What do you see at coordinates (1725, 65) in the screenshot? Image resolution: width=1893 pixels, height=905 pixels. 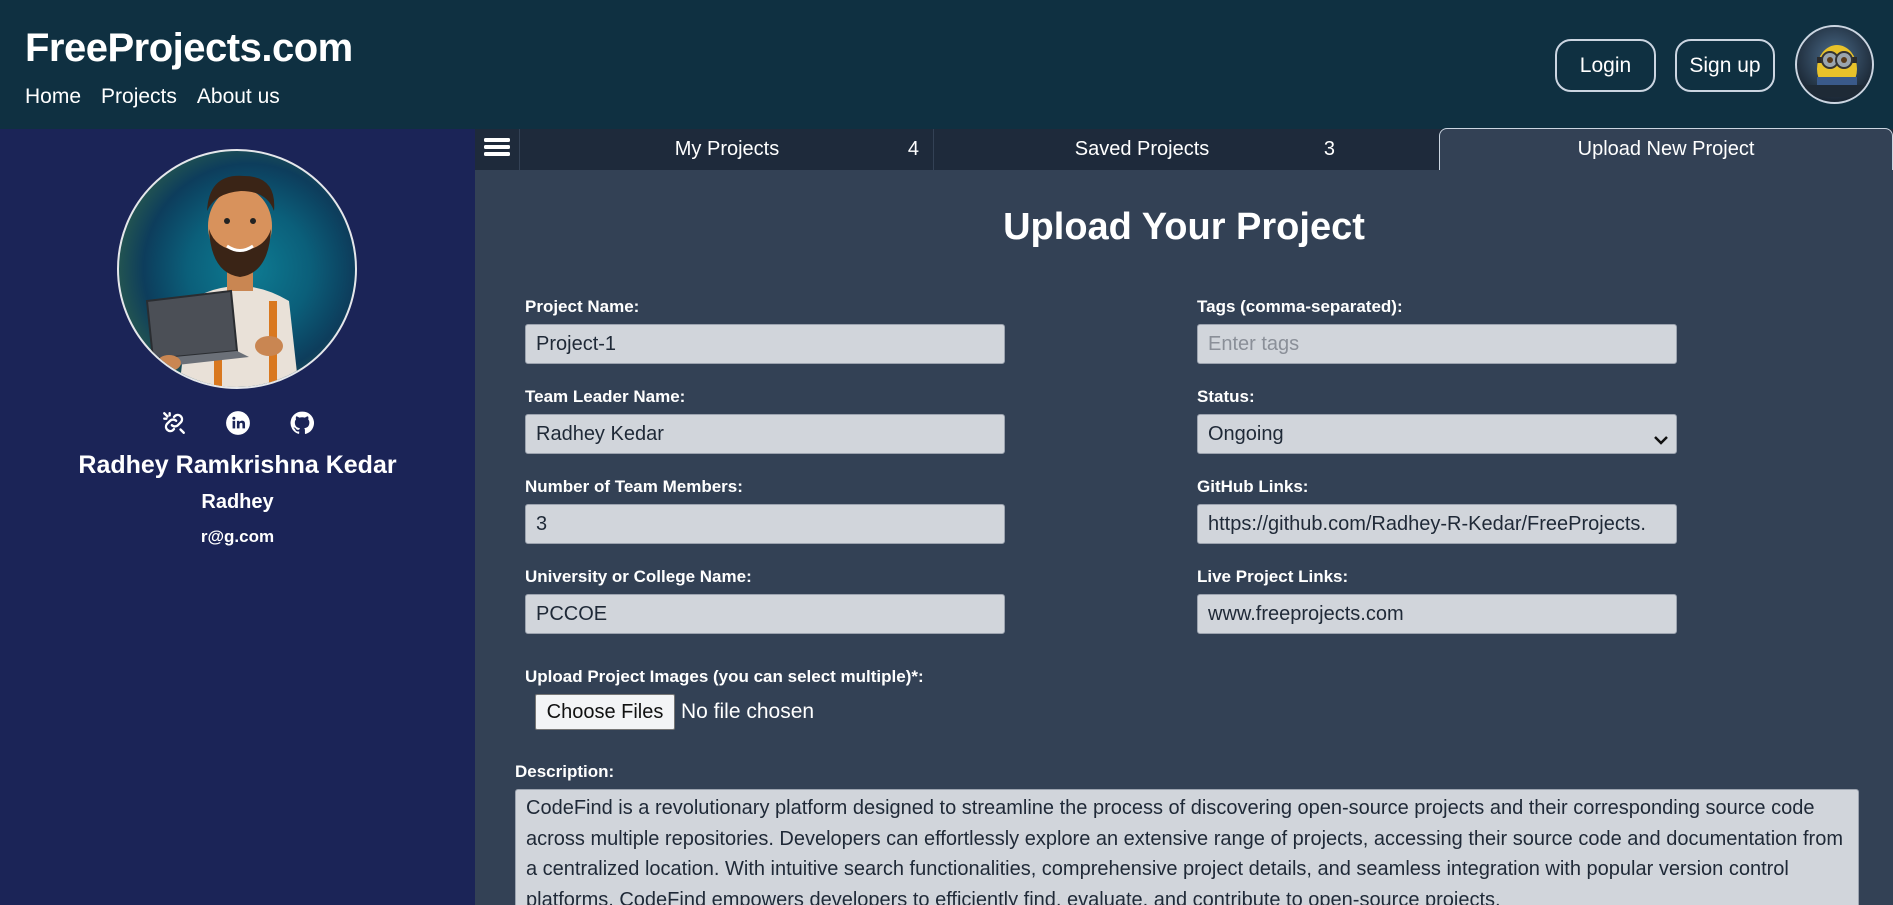 I see `signup-button: Sign up` at bounding box center [1725, 65].